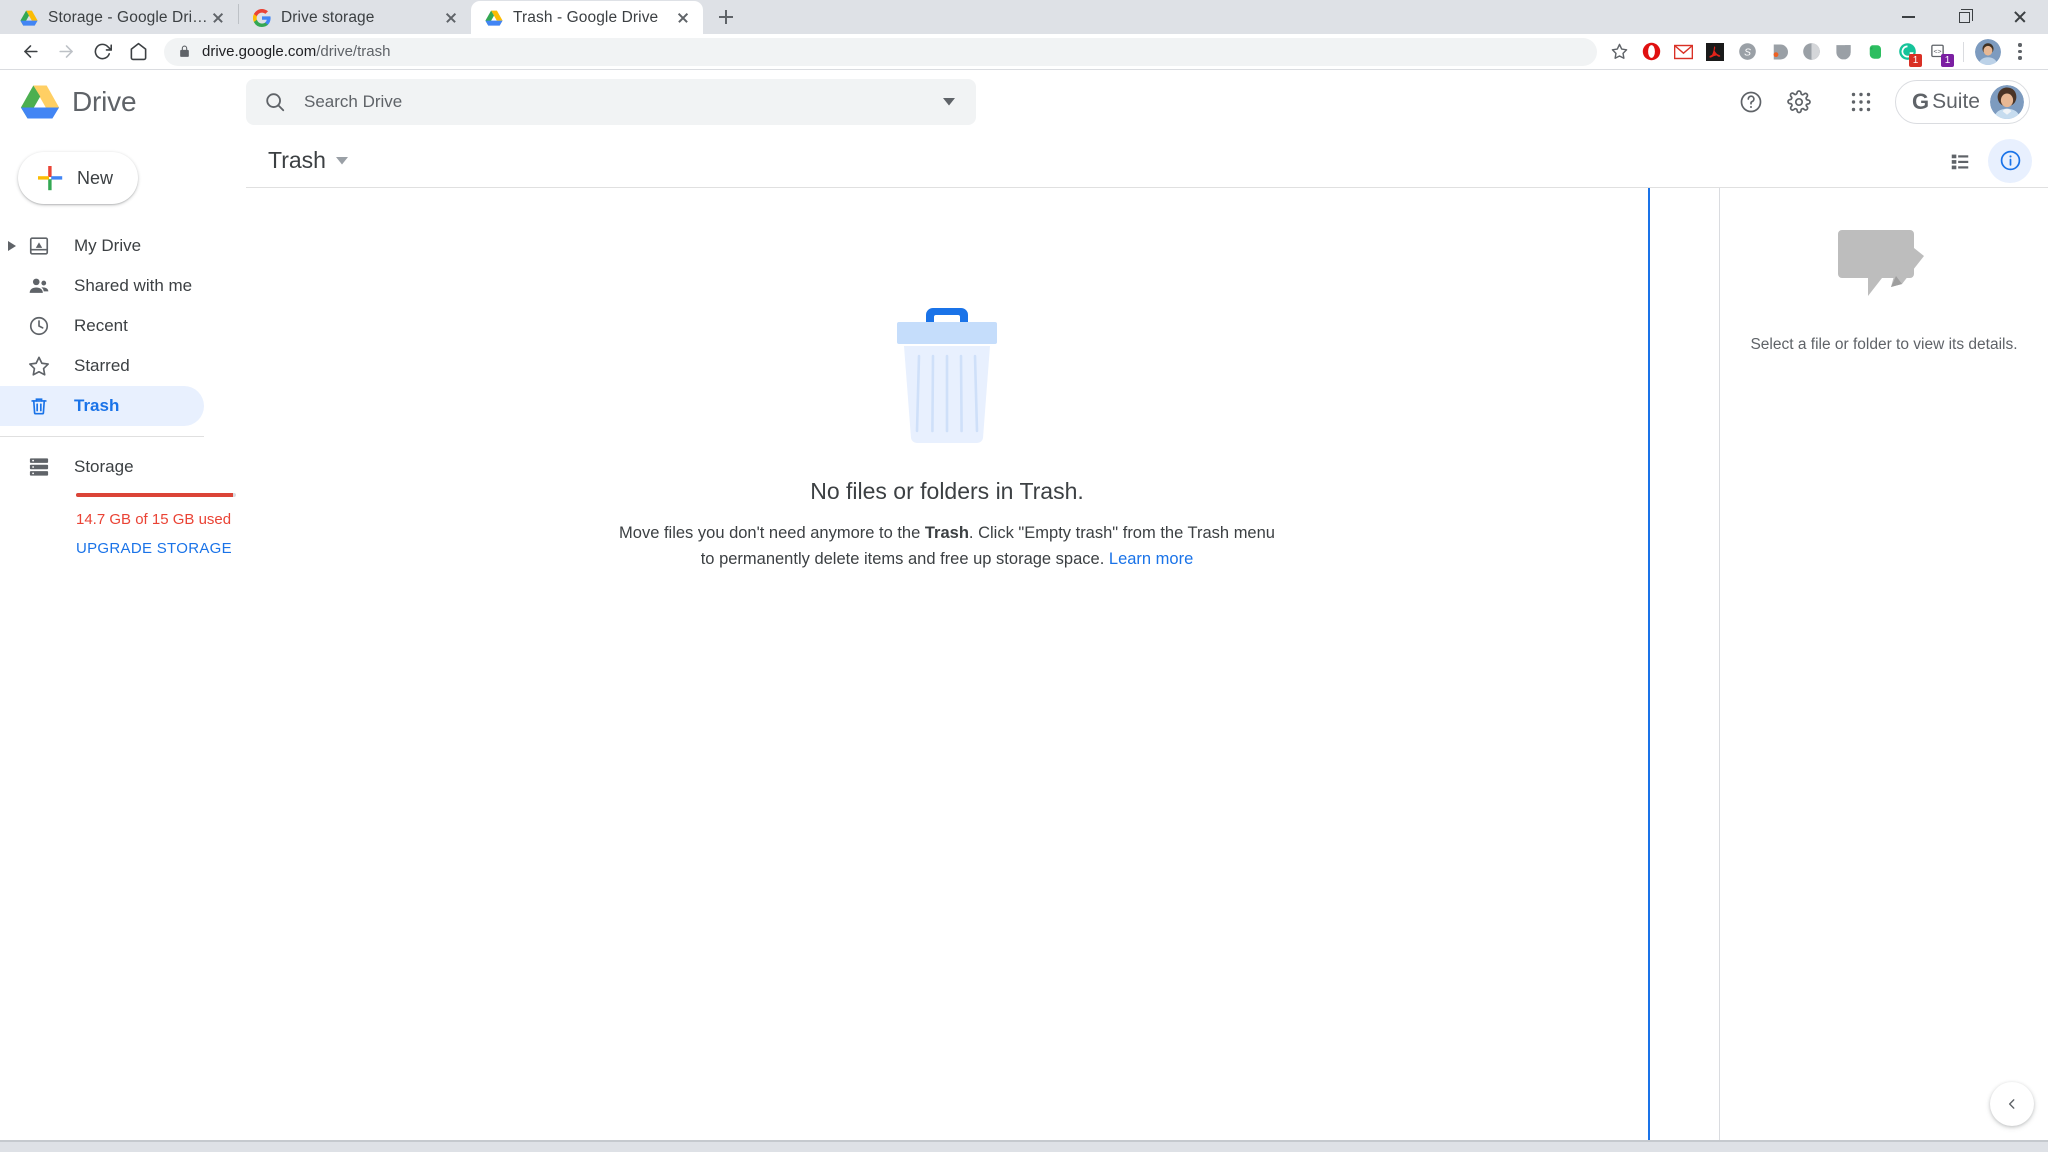  I want to click on empty-state-title: No files or folders in Trash., so click(947, 491).